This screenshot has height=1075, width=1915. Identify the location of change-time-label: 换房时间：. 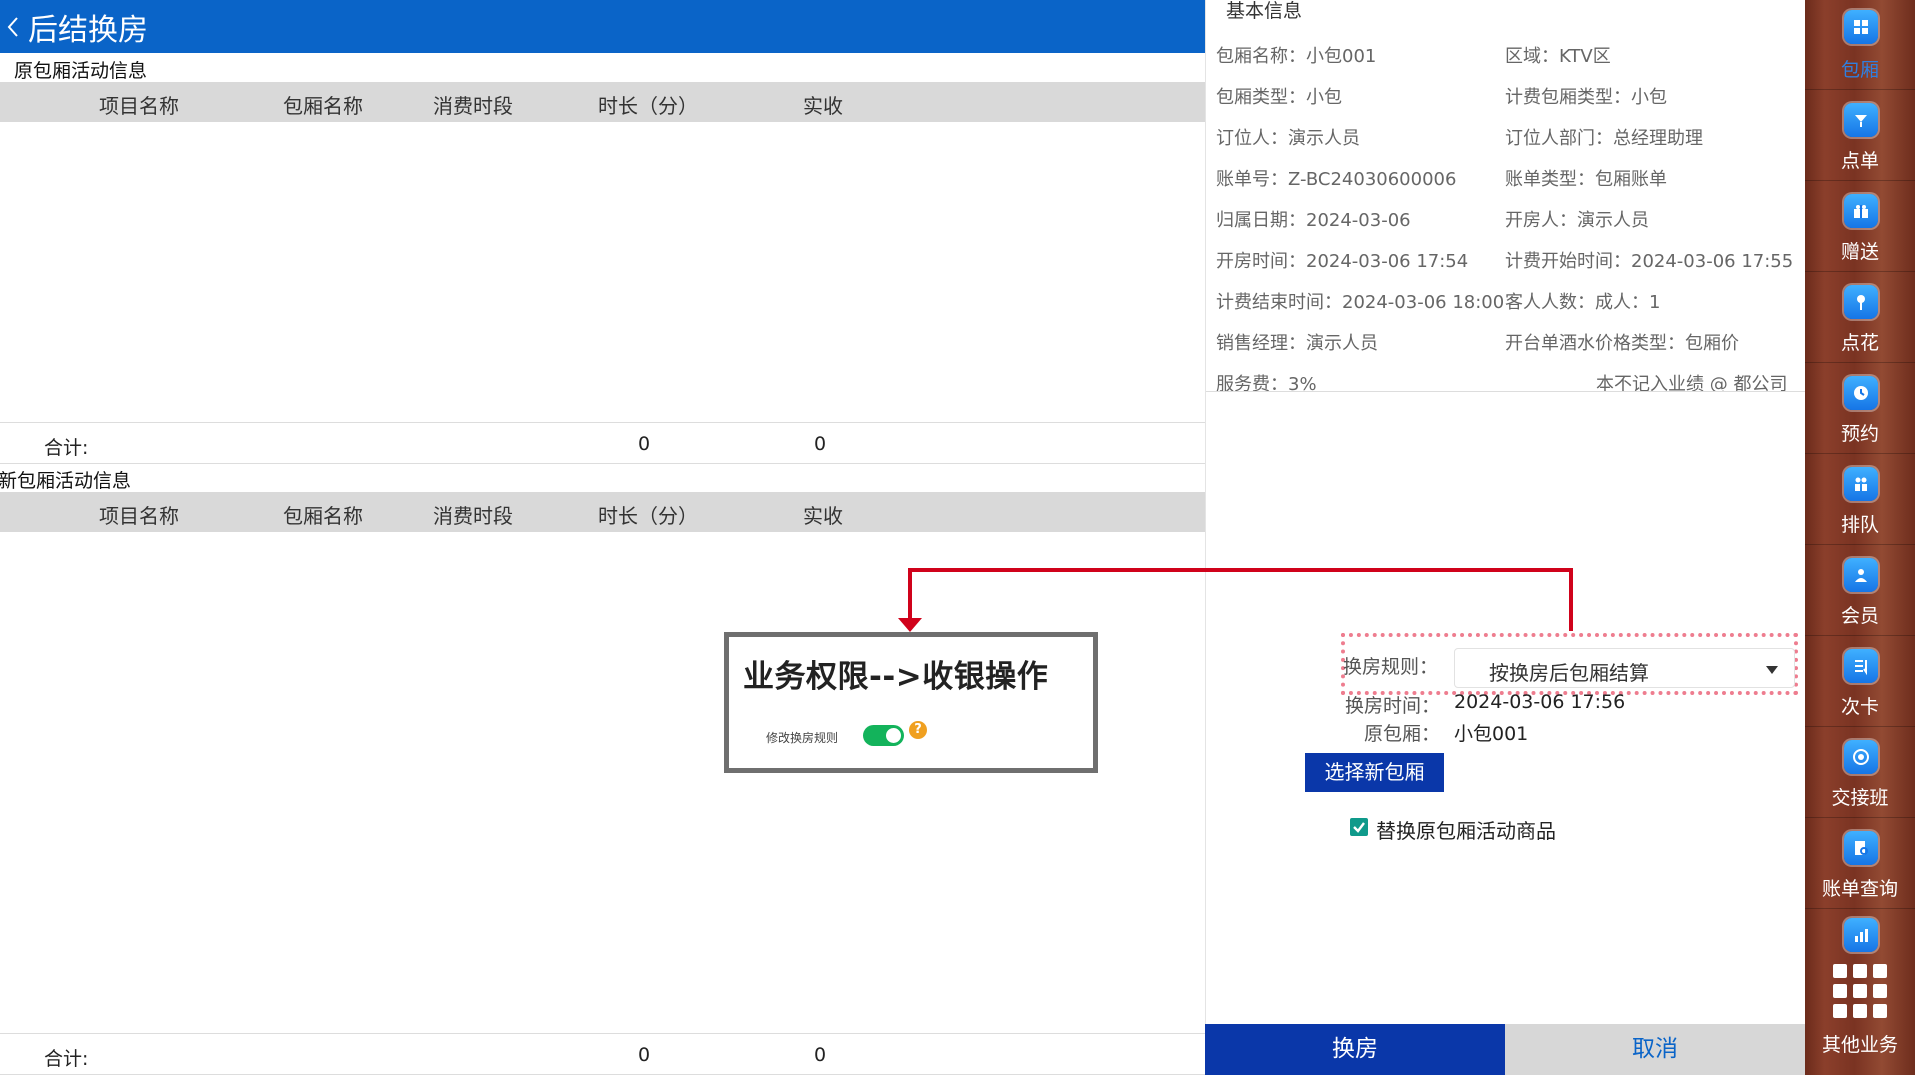
(1393, 706).